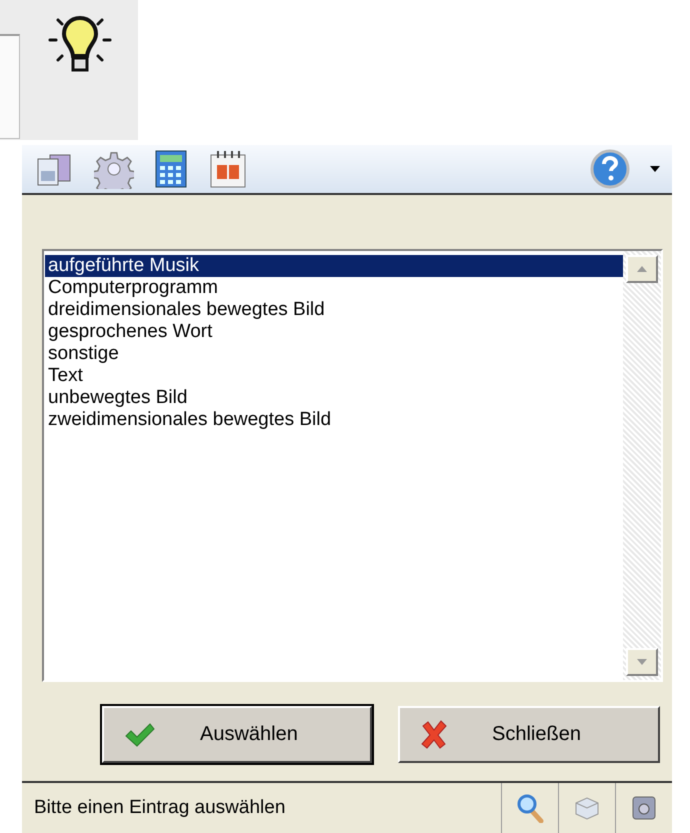  Describe the element at coordinates (610, 169) in the screenshot. I see `help-icon` at that location.